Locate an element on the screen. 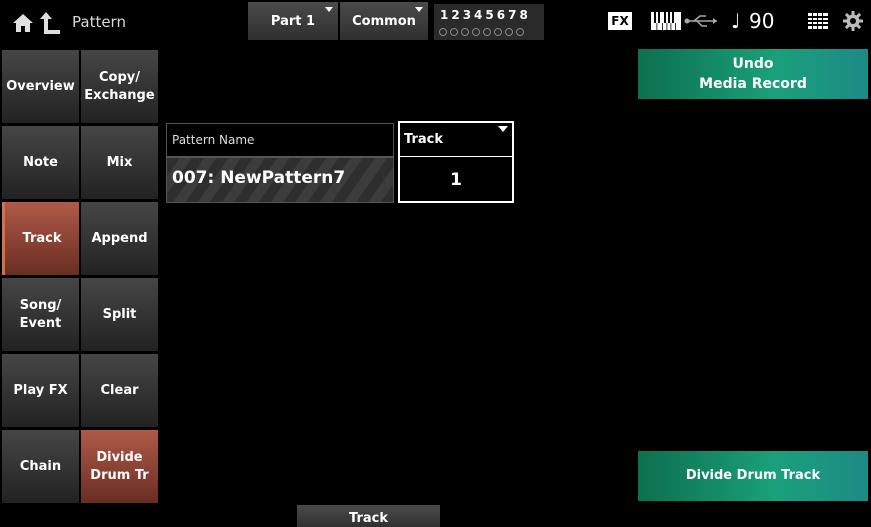 The height and width of the screenshot is (527, 871). sidebar-item-split: Split is located at coordinates (119, 314).